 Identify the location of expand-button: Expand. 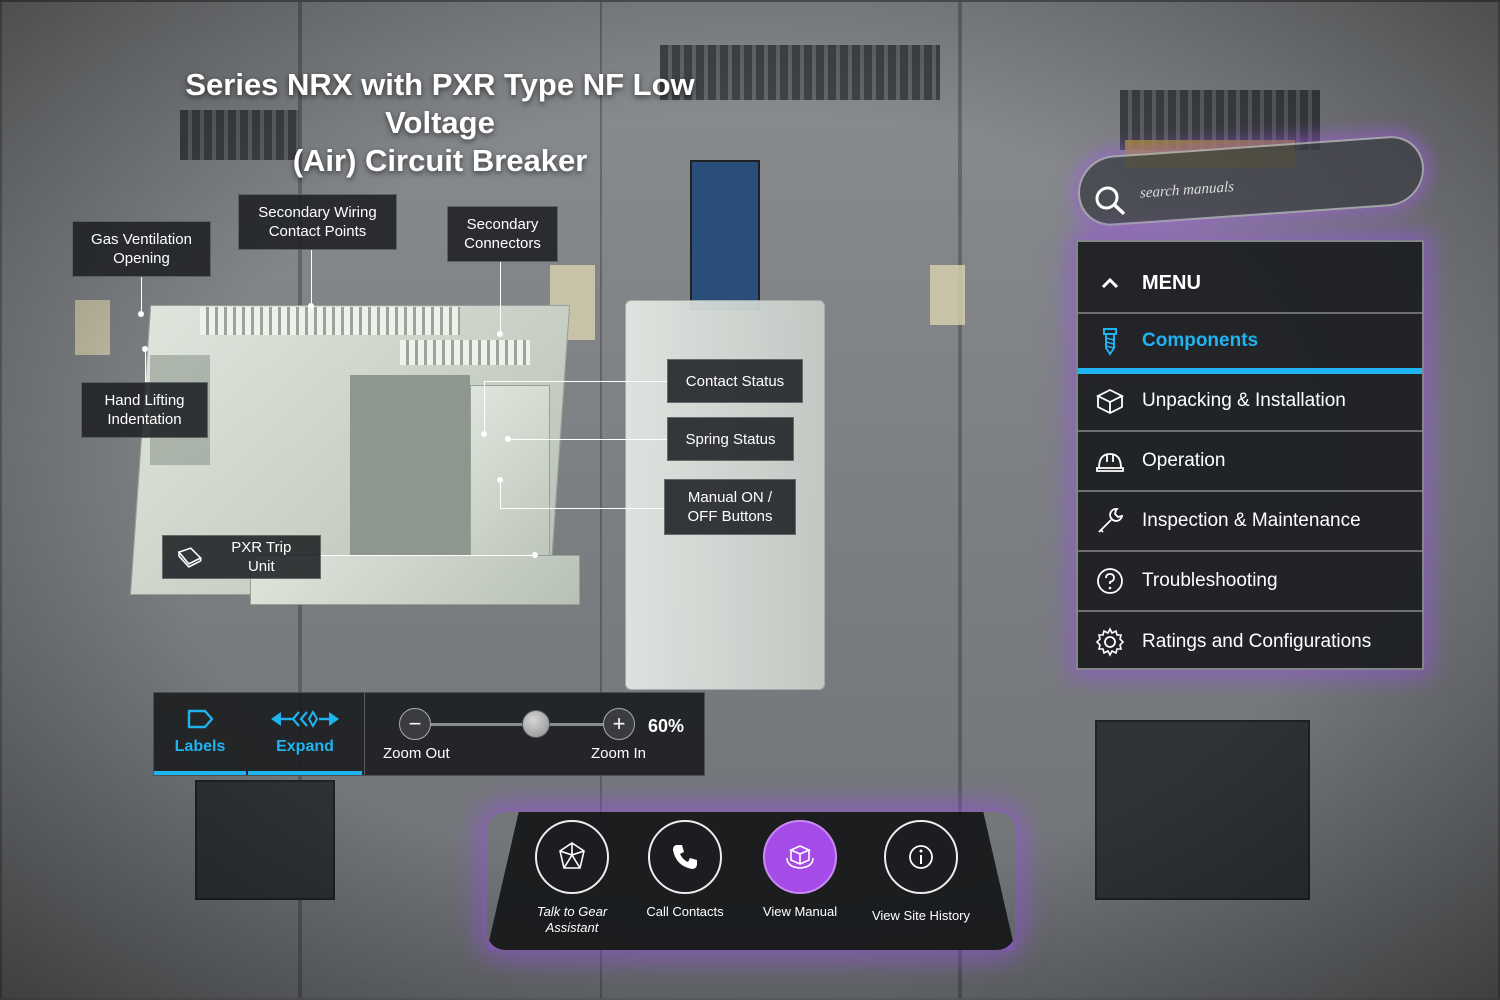
(305, 734).